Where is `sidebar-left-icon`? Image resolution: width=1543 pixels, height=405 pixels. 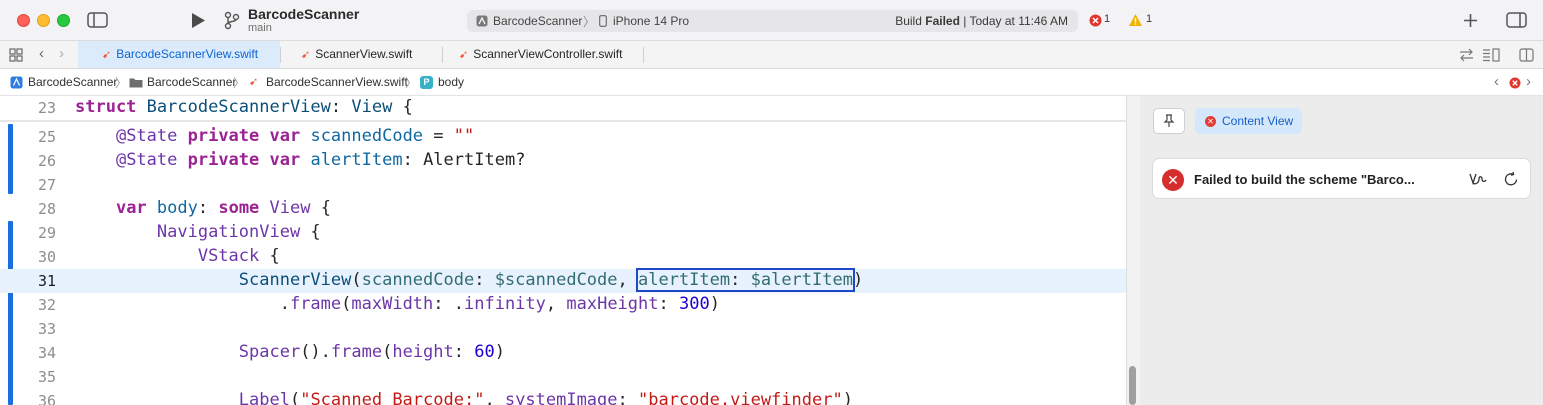
sidebar-left-icon is located at coordinates (97, 20).